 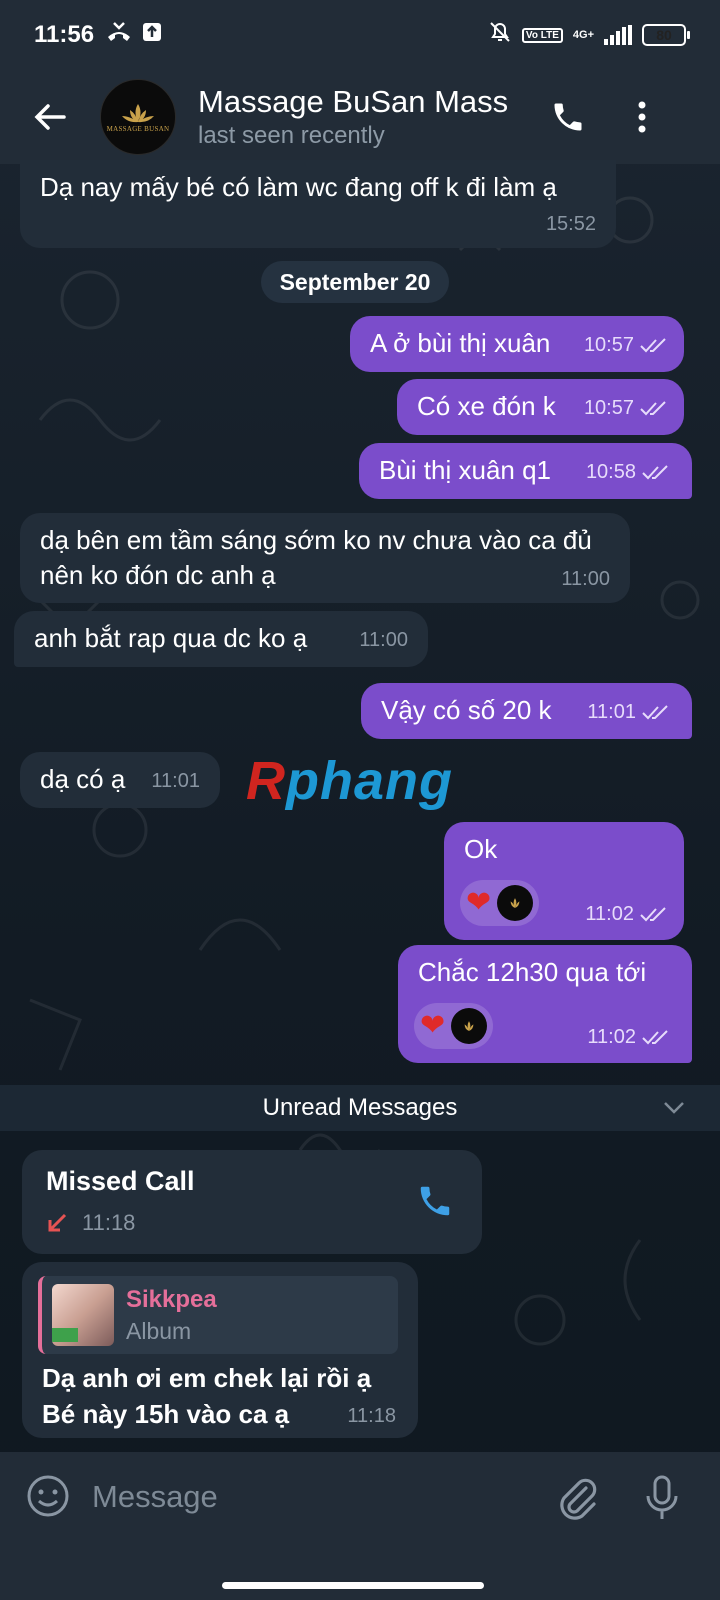 I want to click on battery-level: 80, so click(x=664, y=35).